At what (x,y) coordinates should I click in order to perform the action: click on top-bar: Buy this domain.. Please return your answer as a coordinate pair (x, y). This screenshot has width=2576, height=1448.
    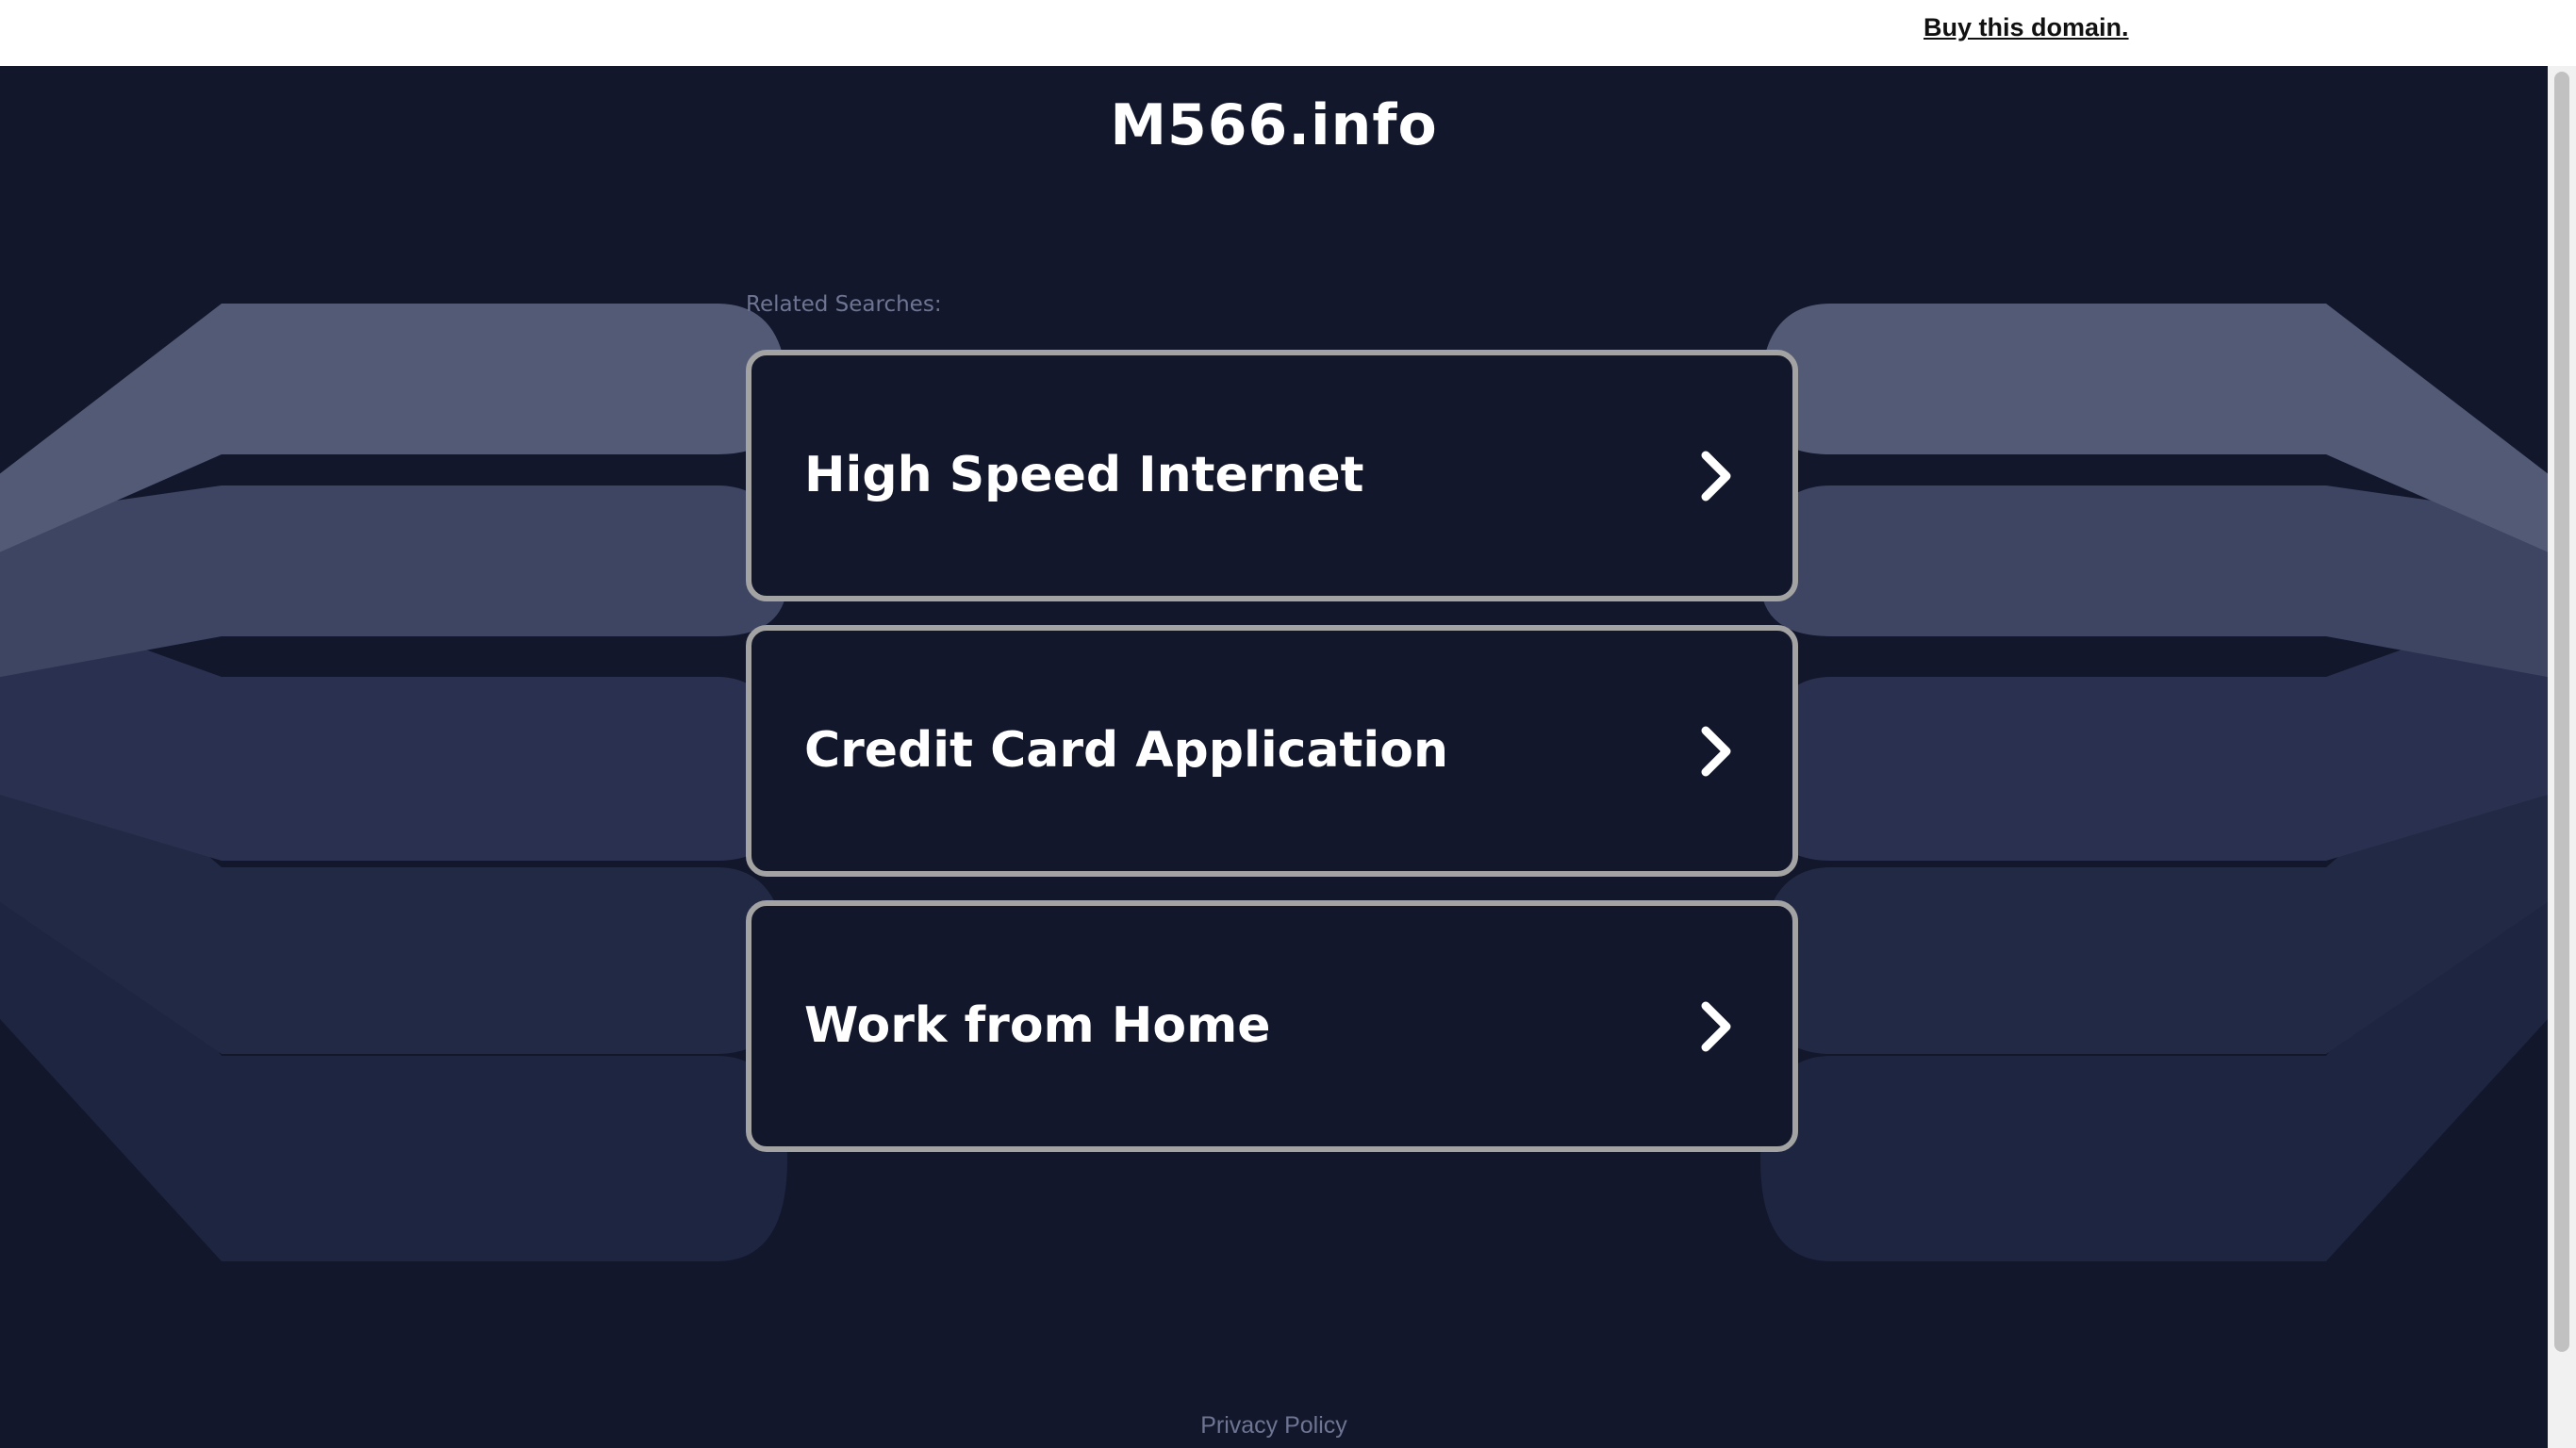
    Looking at the image, I should click on (1288, 33).